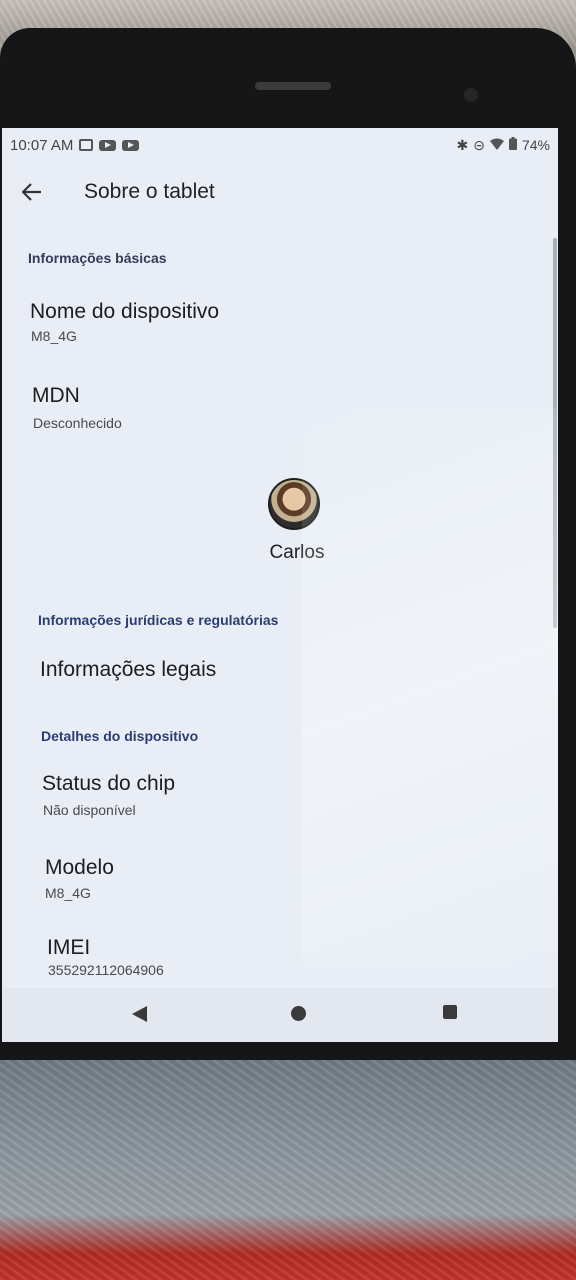 This screenshot has width=576, height=1280. I want to click on front-camera, so click(471, 95).